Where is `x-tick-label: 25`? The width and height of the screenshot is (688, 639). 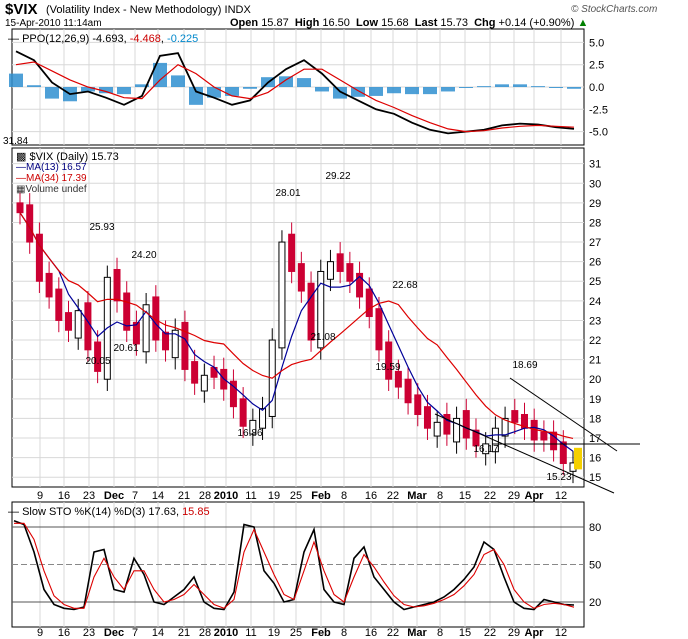
x-tick-label: 25 is located at coordinates (296, 496).